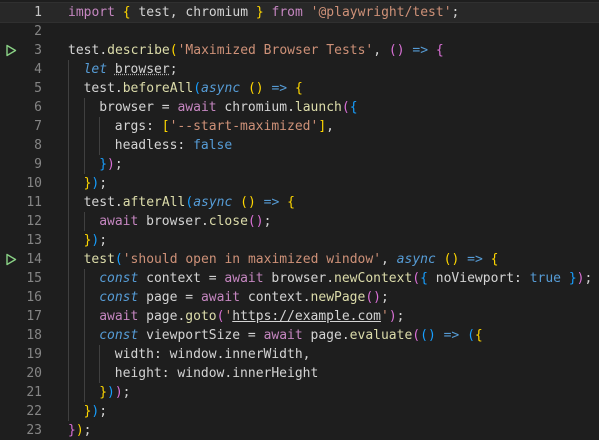  Describe the element at coordinates (299, 202) in the screenshot. I see `code-line: 11 test.afterAll(async () => {` at that location.